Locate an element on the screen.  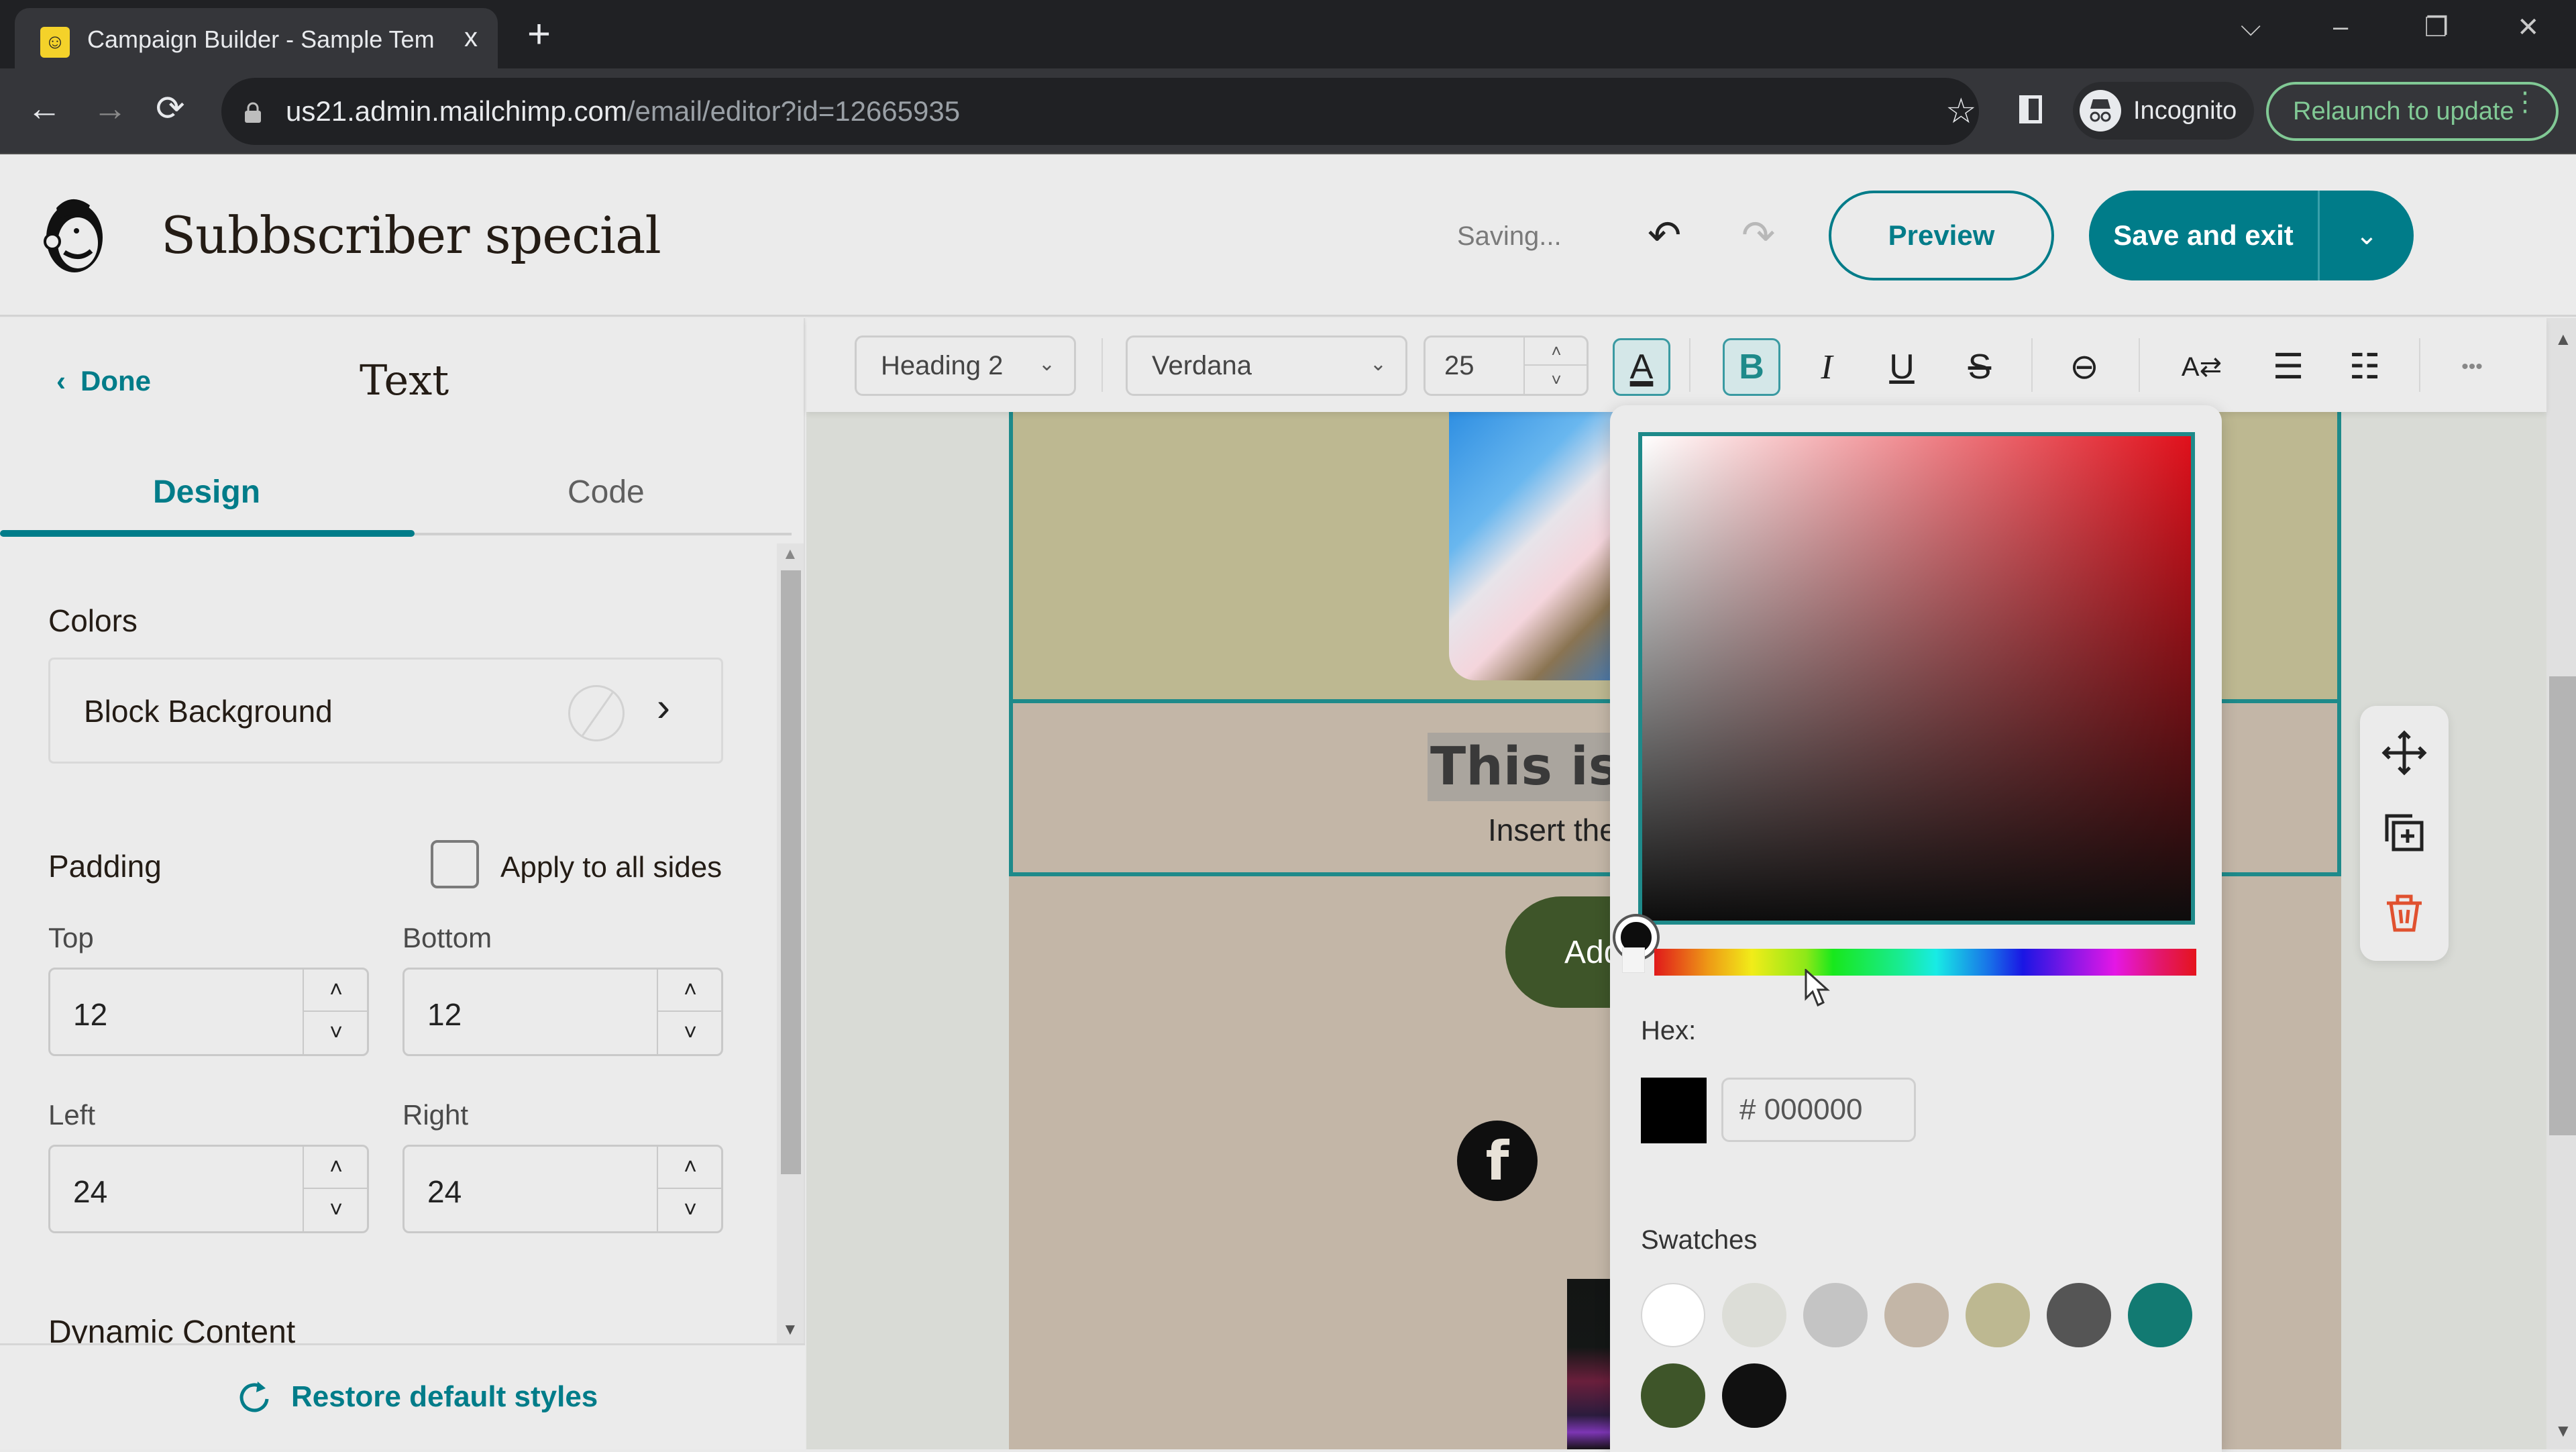
preview-button: Preview is located at coordinates (1941, 236).